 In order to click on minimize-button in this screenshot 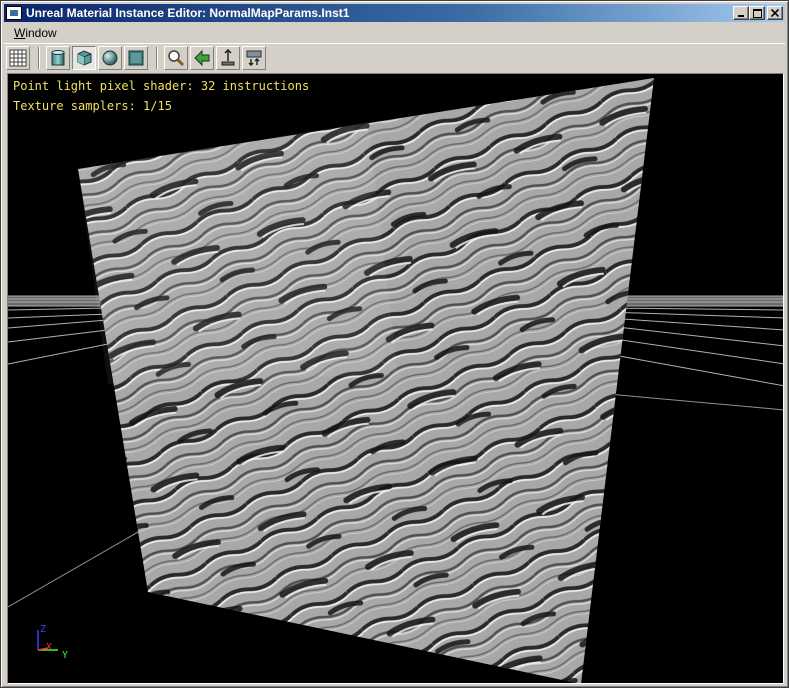, I will do `click(741, 13)`.